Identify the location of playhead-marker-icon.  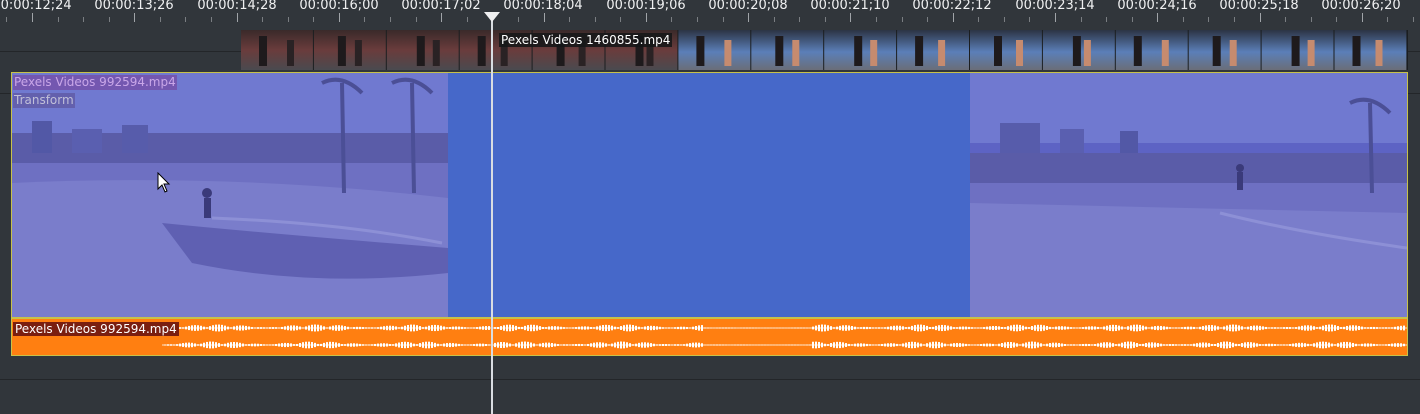
(492, 17).